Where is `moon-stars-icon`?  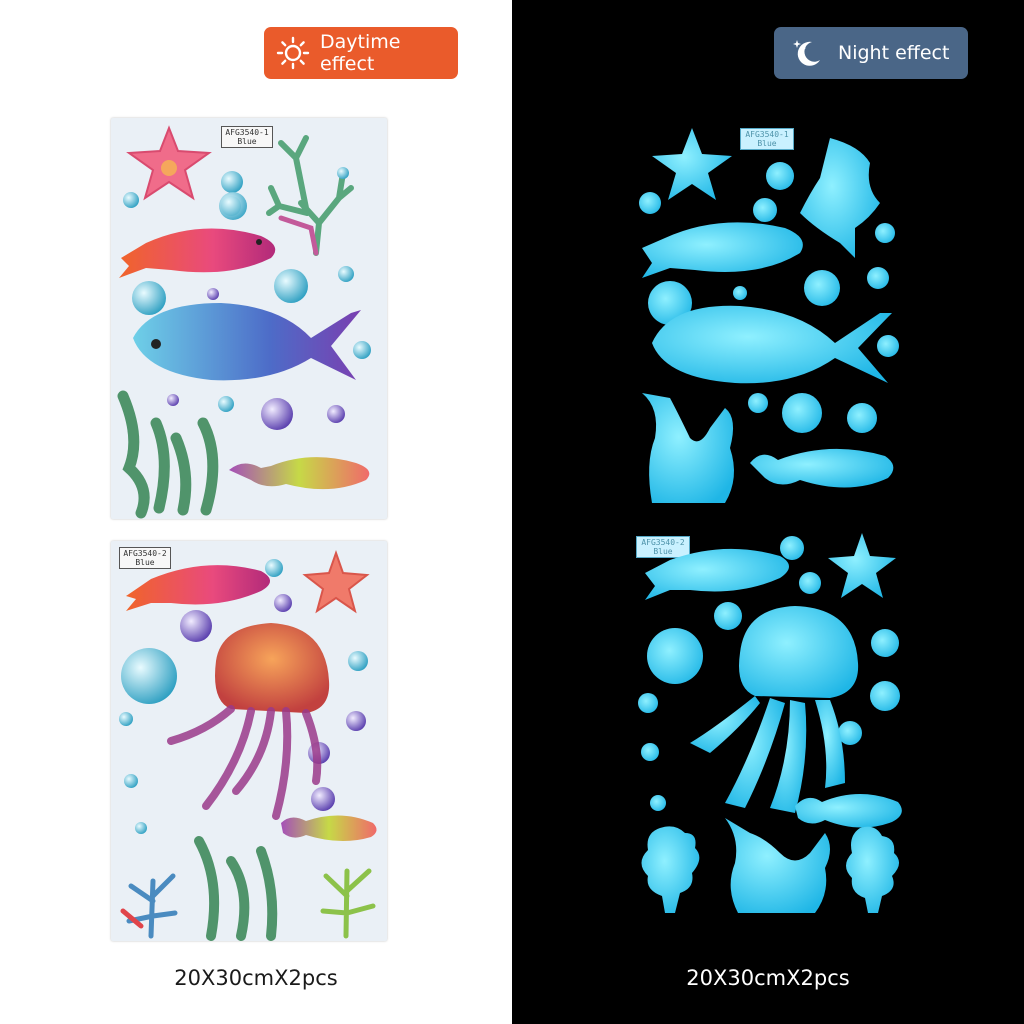 moon-stars-icon is located at coordinates (806, 53).